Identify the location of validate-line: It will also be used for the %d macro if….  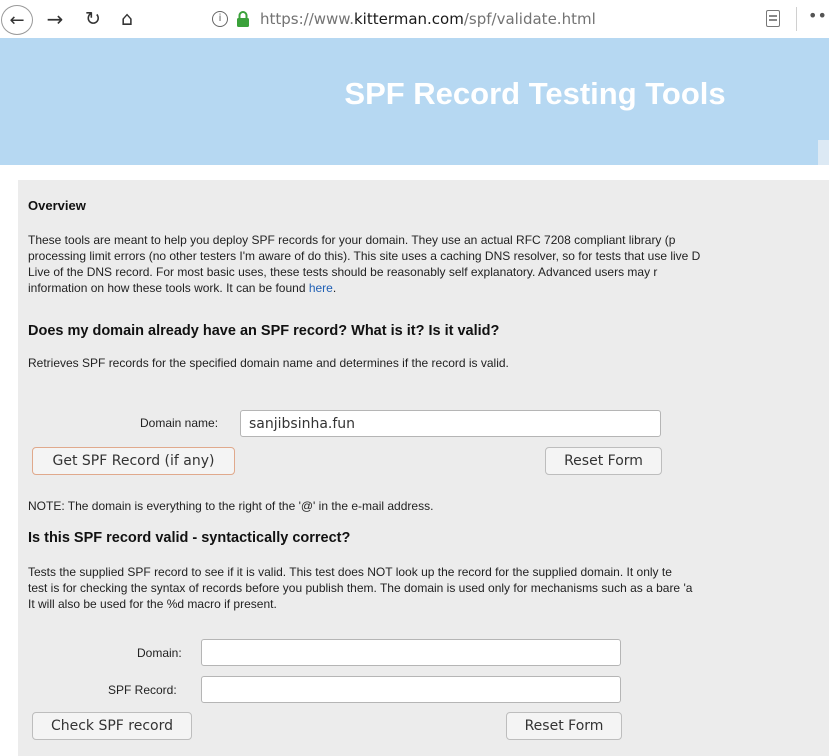
(152, 604).